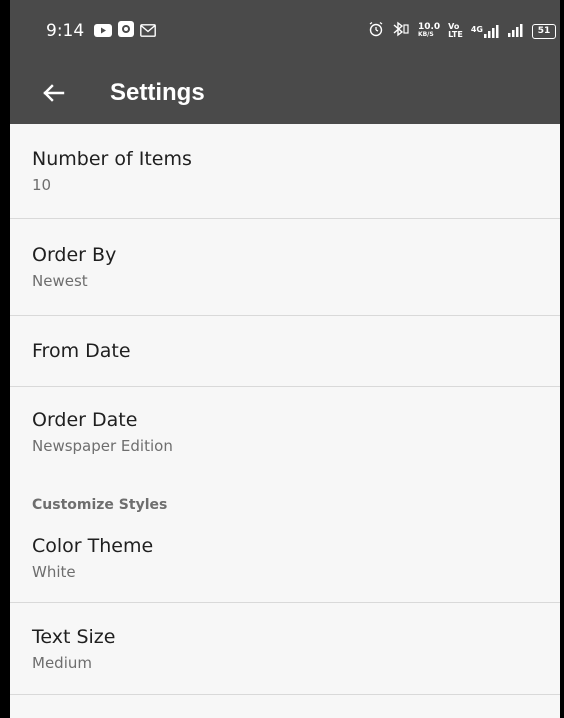 This screenshot has width=564, height=718. What do you see at coordinates (42, 185) in the screenshot?
I see `pref-summary: 10` at bounding box center [42, 185].